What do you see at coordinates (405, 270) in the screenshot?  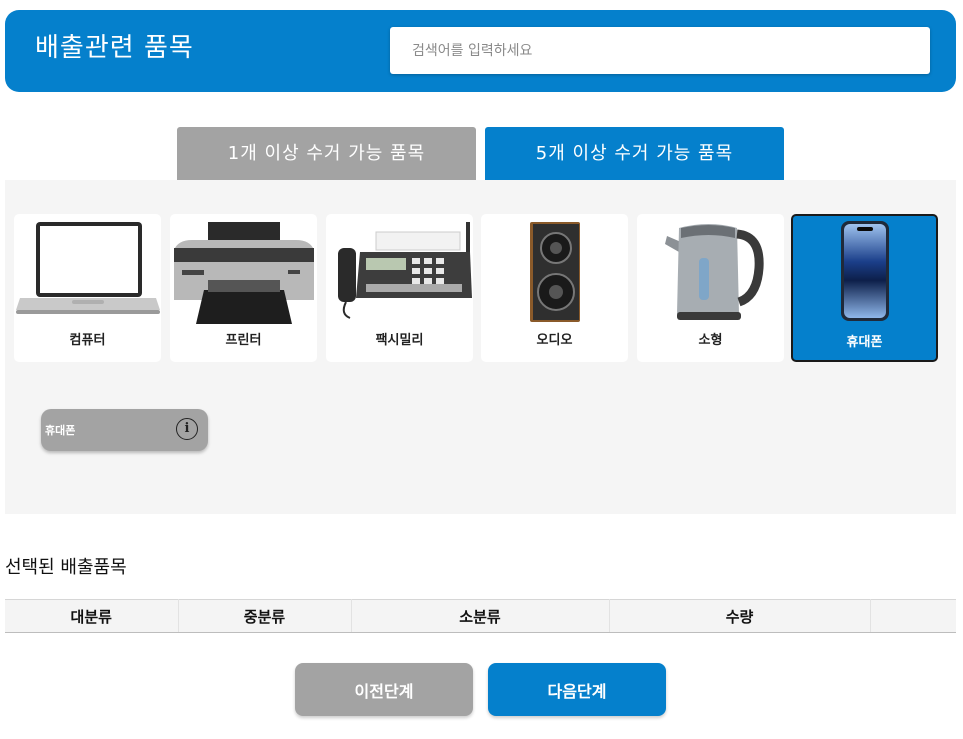 I see `fax-icon` at bounding box center [405, 270].